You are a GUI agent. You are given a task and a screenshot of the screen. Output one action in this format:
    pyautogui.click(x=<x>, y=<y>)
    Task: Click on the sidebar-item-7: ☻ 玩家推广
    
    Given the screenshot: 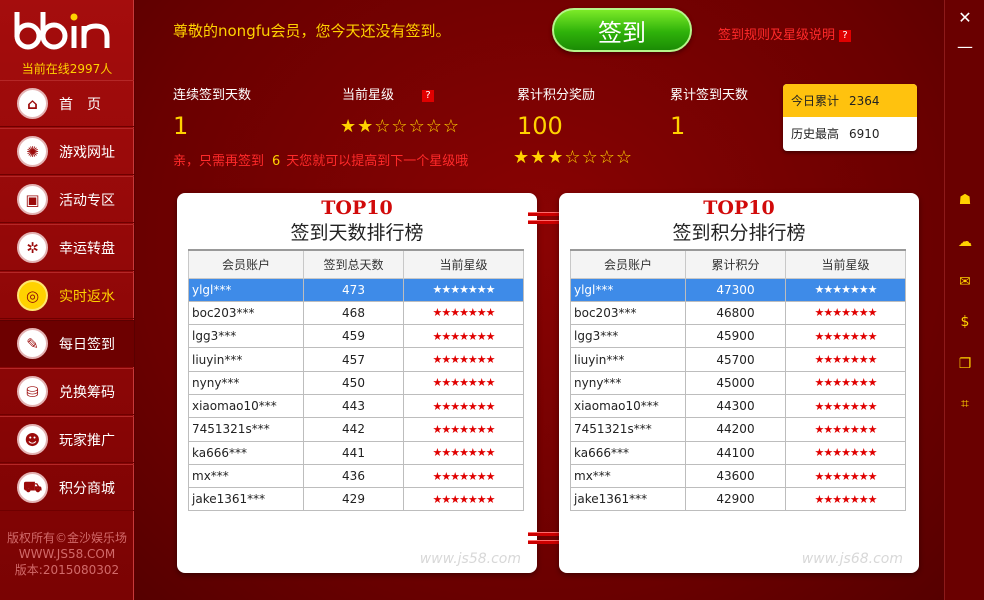 What is the action you would take?
    pyautogui.click(x=67, y=439)
    